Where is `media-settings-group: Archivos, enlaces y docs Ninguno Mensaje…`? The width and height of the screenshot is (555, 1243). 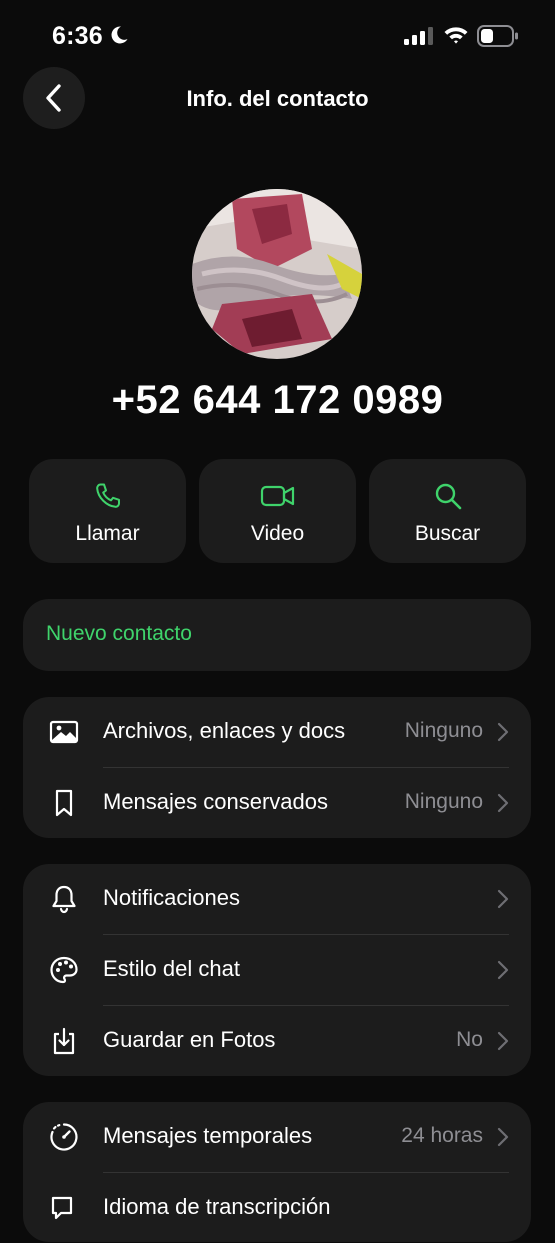
media-settings-group: Archivos, enlaces y docs Ninguno Mensaje… is located at coordinates (277, 767).